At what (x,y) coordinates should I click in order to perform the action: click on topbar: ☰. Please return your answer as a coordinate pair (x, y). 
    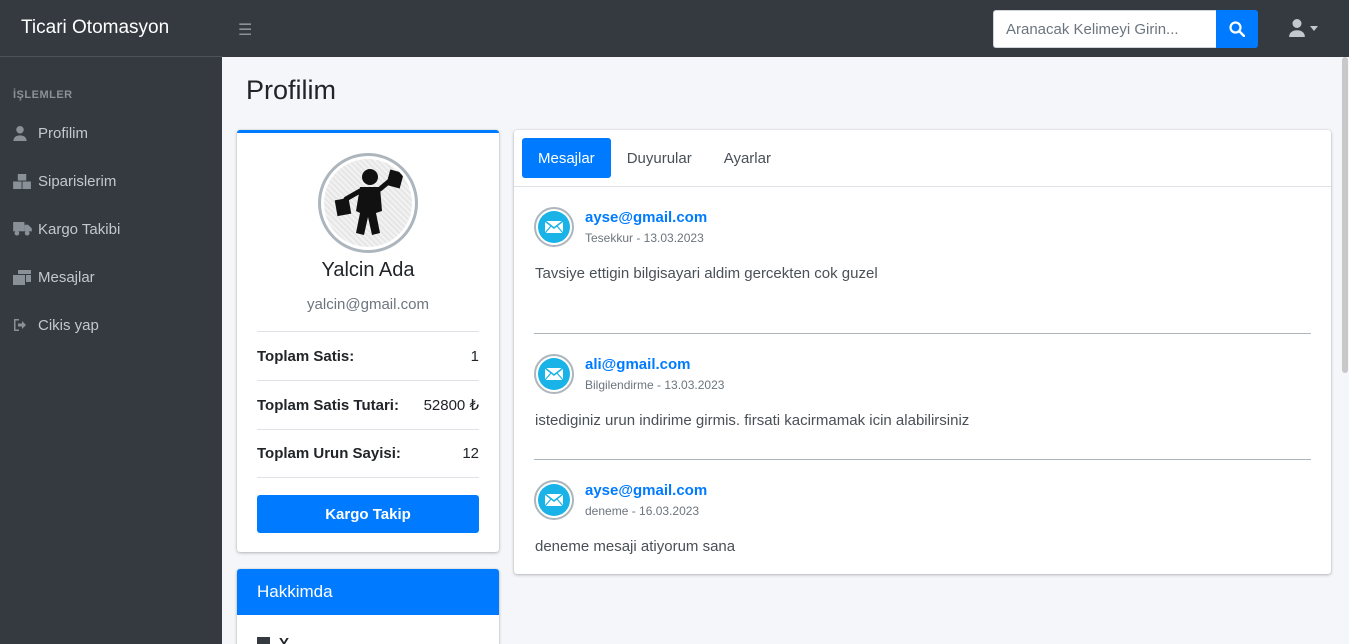
    Looking at the image, I should click on (785, 28).